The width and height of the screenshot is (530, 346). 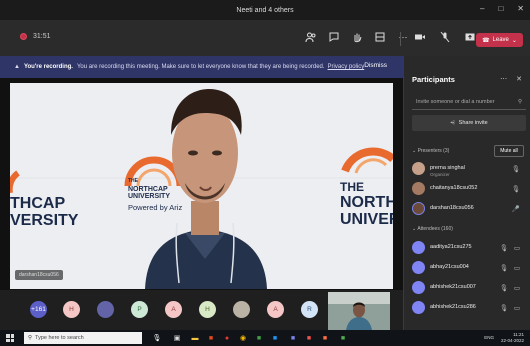 I want to click on self-view-image, so click(x=359, y=311).